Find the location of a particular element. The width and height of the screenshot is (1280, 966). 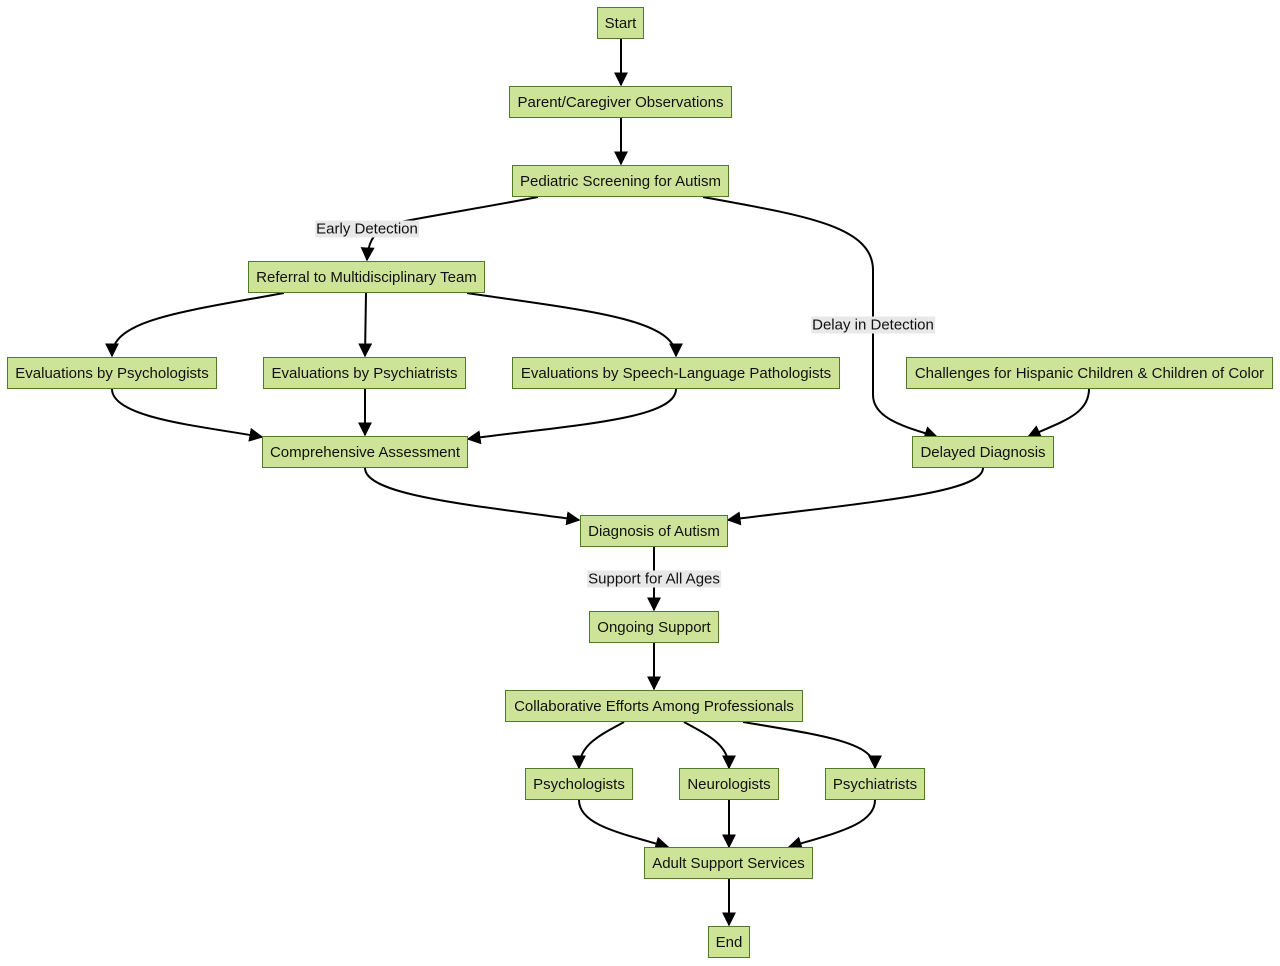

node-ongoing: Ongoing Support is located at coordinates (654, 627).